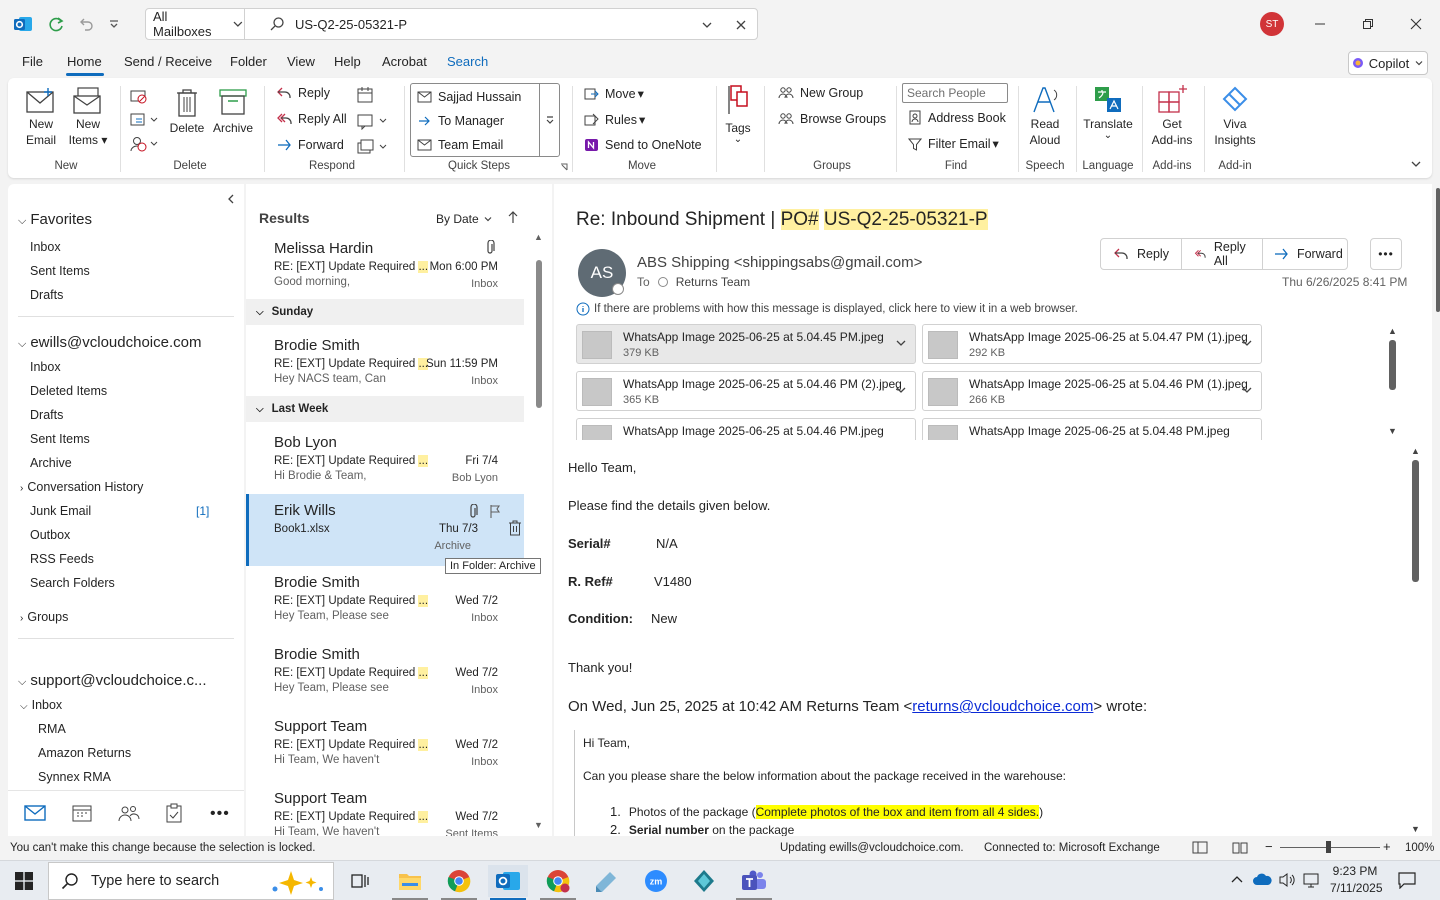 This screenshot has width=1440, height=900. What do you see at coordinates (779, 262) in the screenshot?
I see `sender-name: ABS Shipping <shippingsabs@gmail.com>` at bounding box center [779, 262].